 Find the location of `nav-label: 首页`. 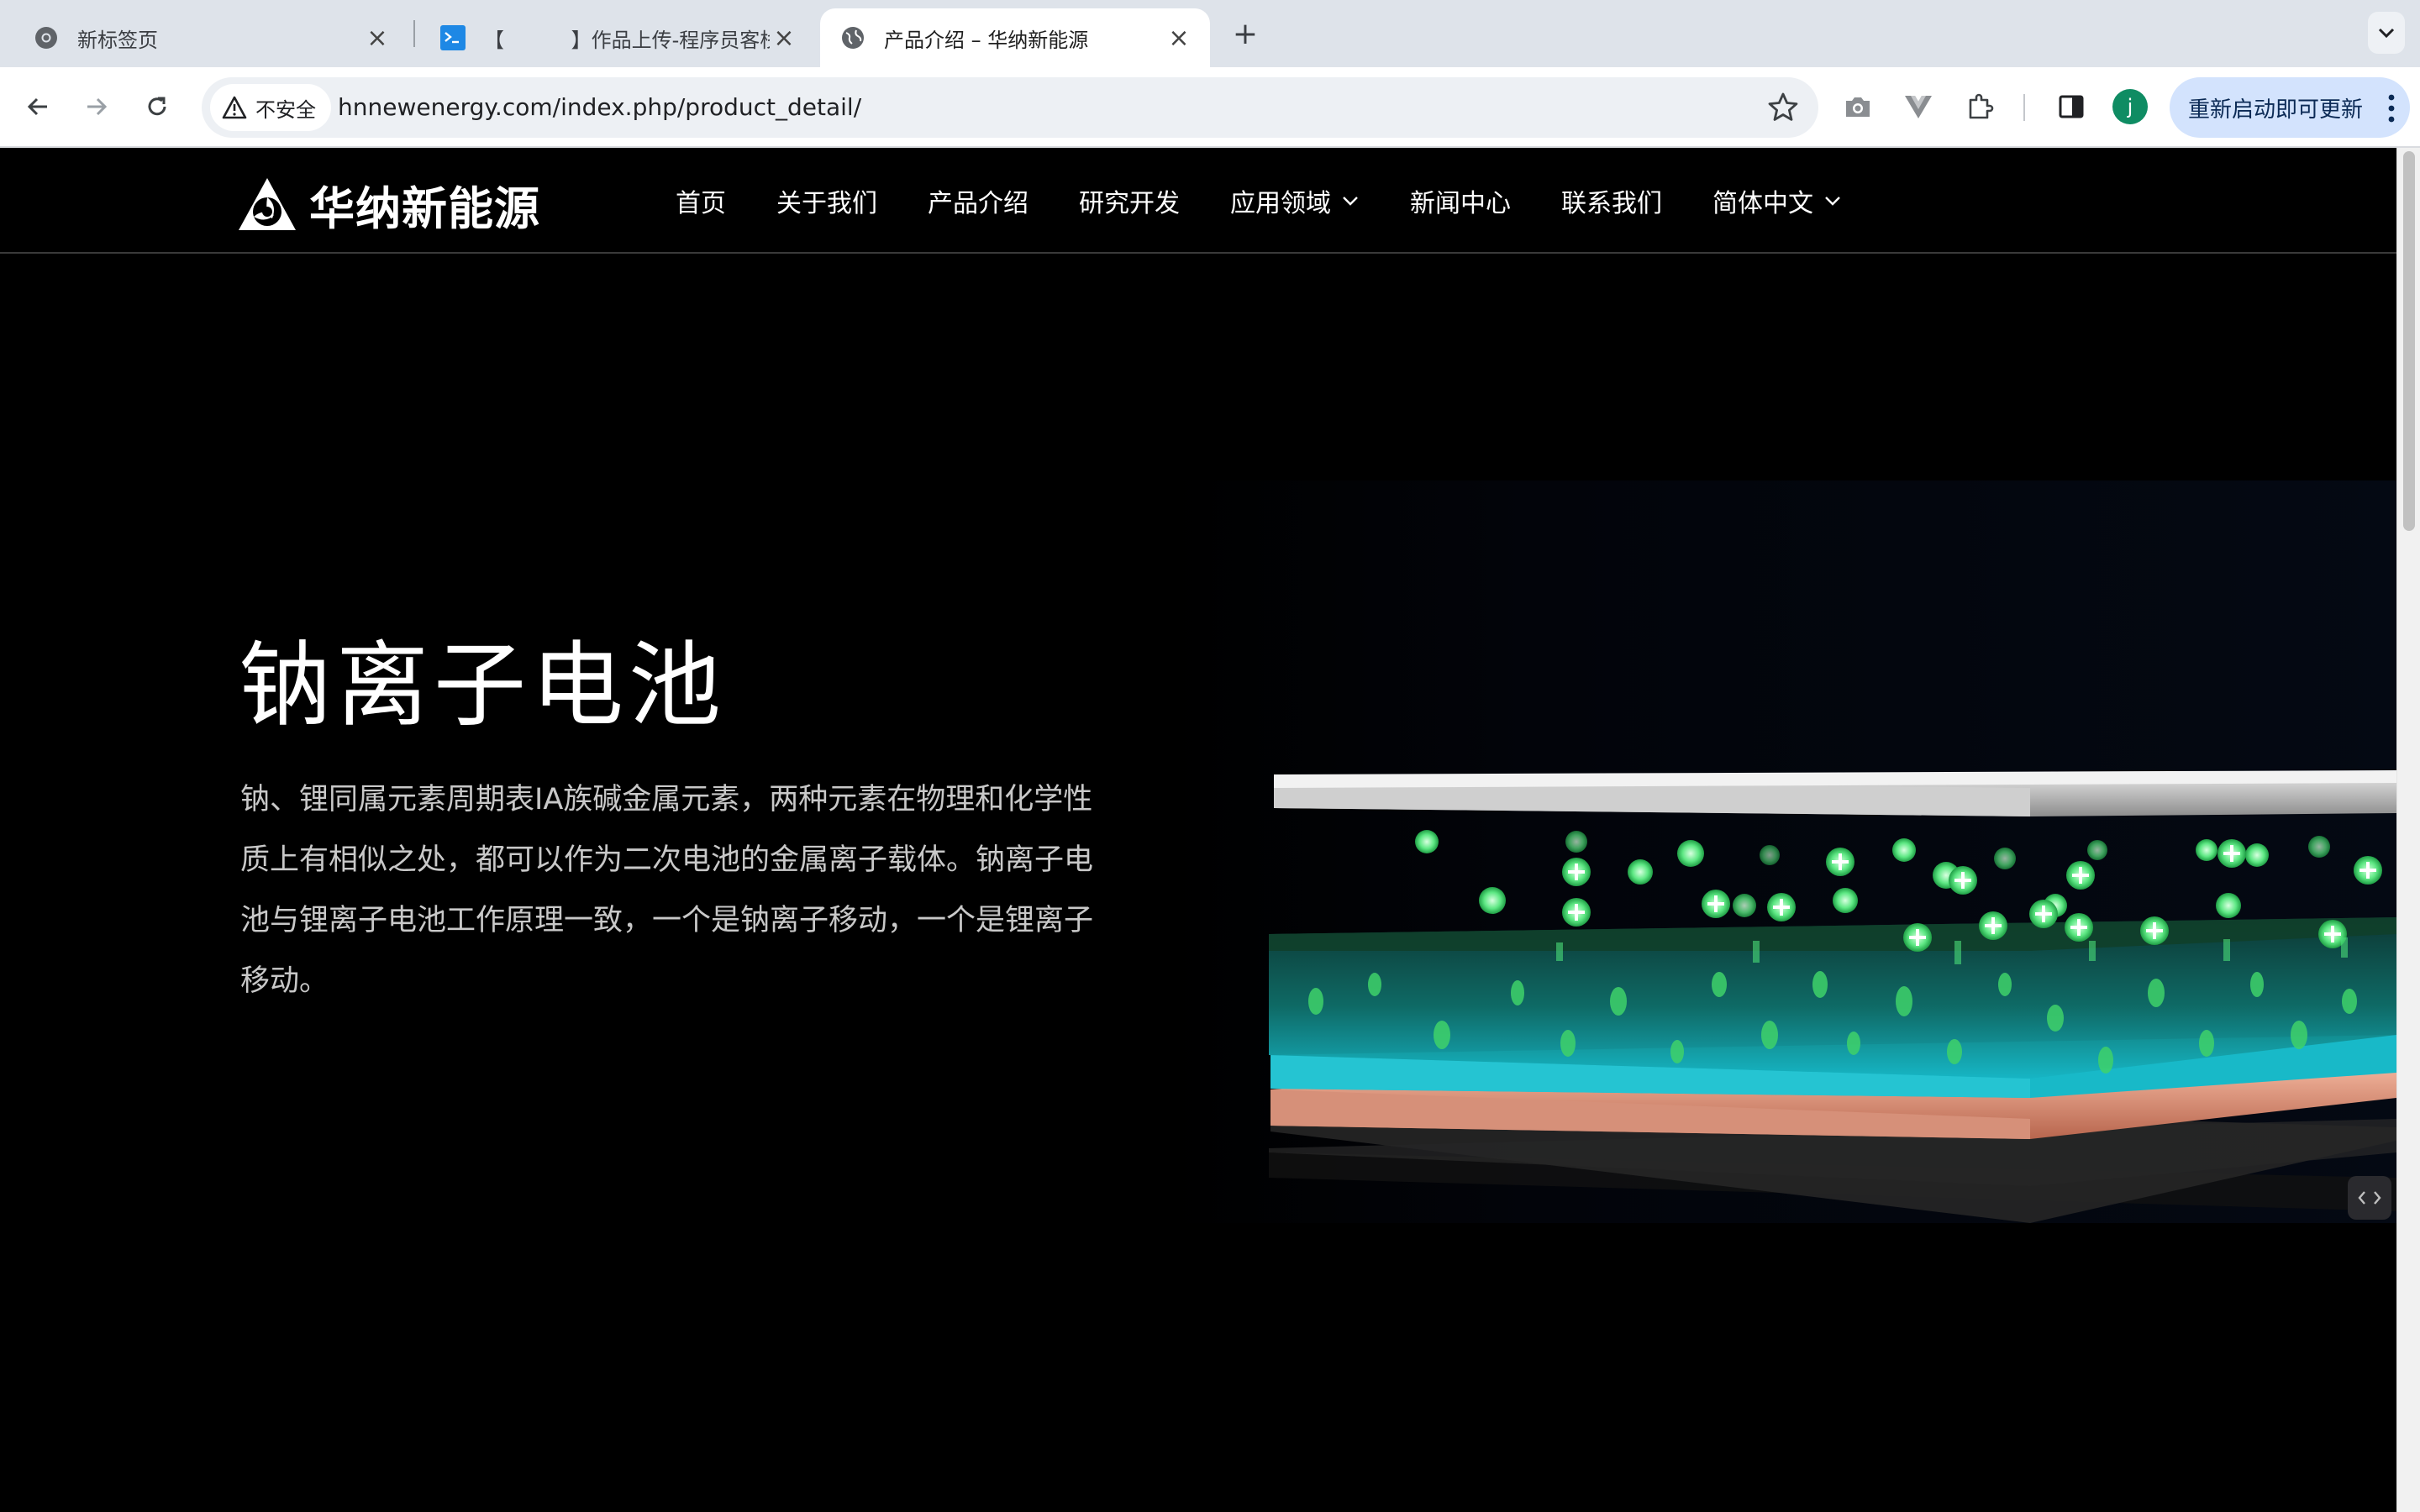

nav-label: 首页 is located at coordinates (701, 203).